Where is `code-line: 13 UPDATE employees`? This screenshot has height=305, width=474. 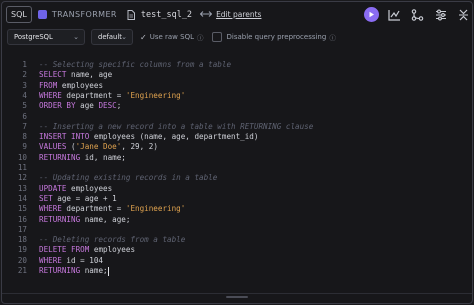
code-line: 13 UPDATE employees is located at coordinates (237, 189).